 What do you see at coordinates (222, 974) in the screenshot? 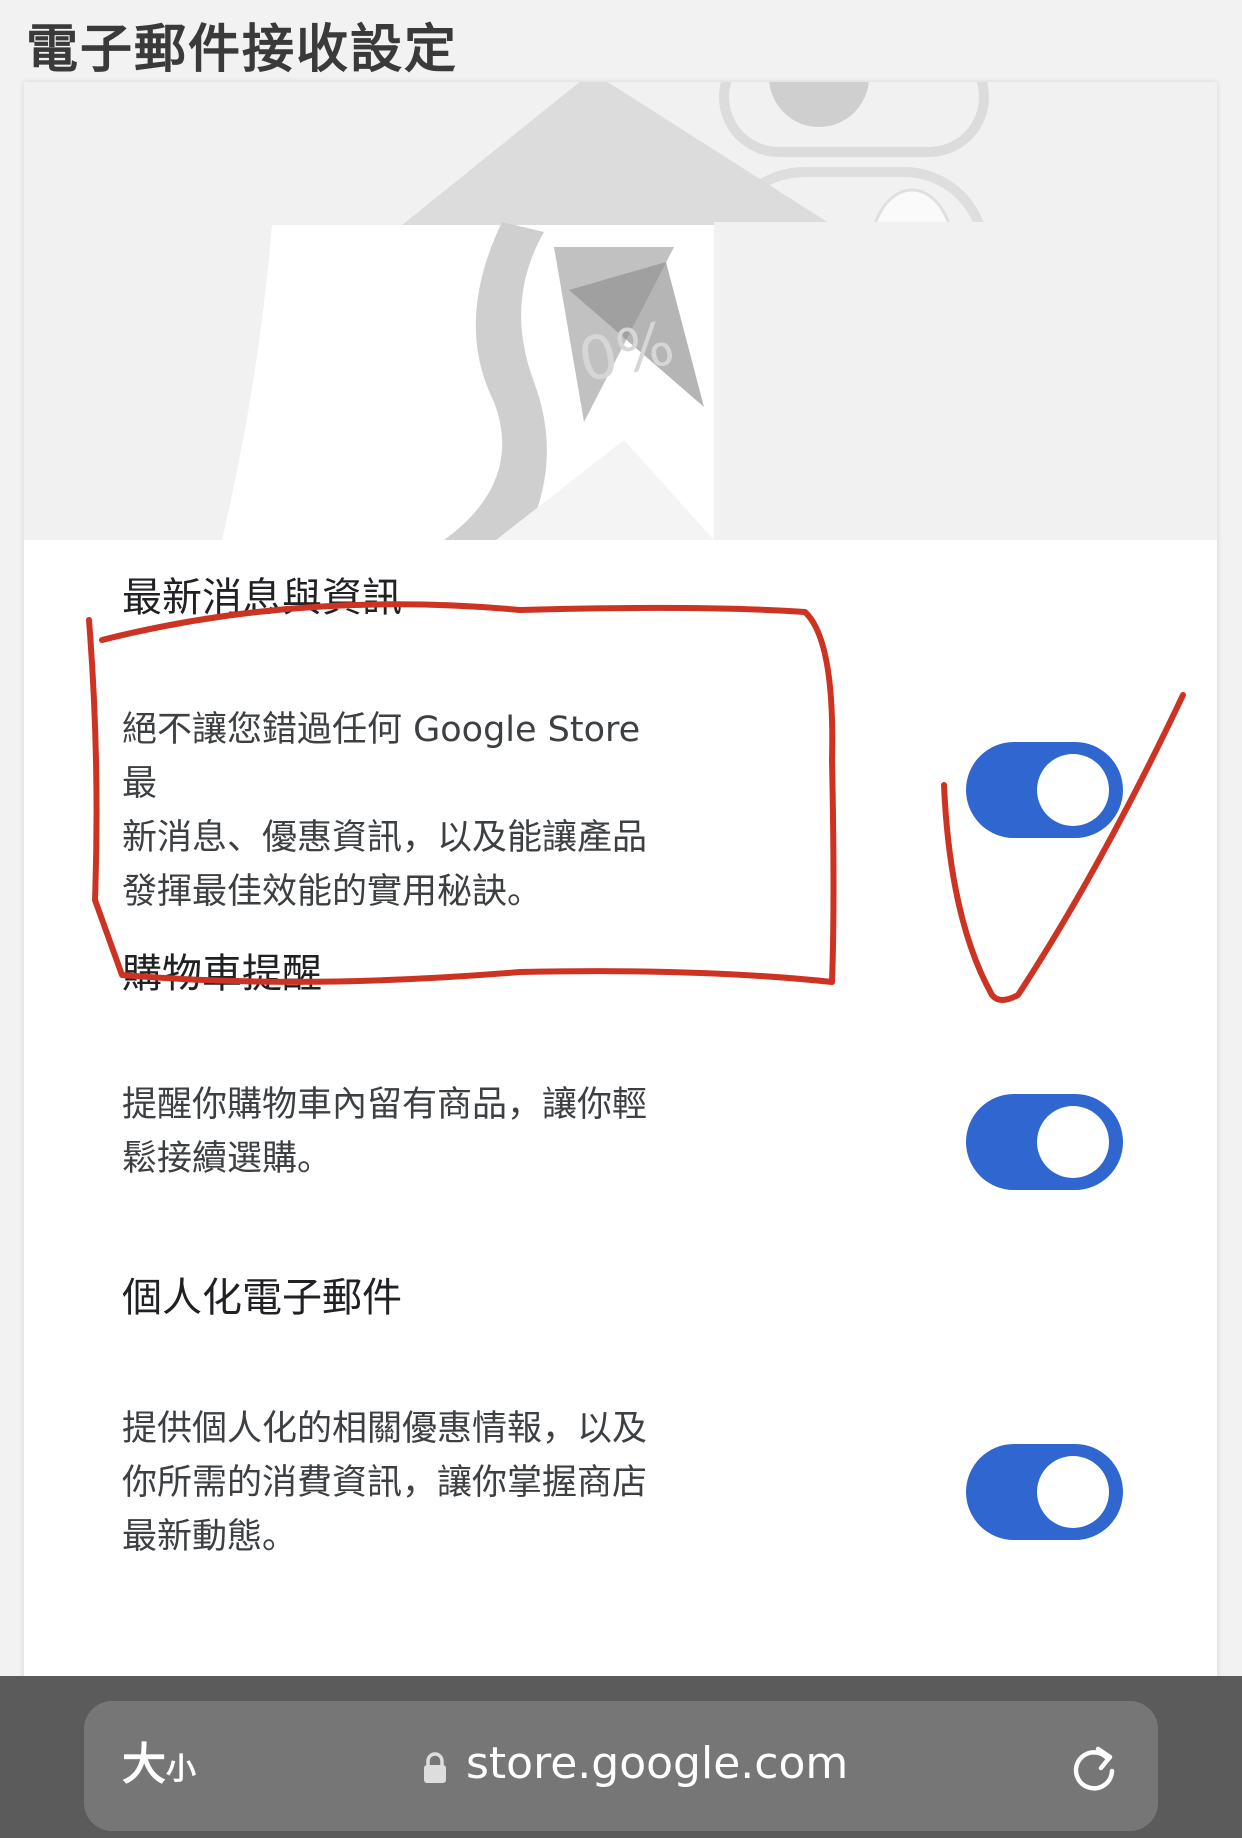
I see `pref-cart-reminder-title: 購物車提醒` at bounding box center [222, 974].